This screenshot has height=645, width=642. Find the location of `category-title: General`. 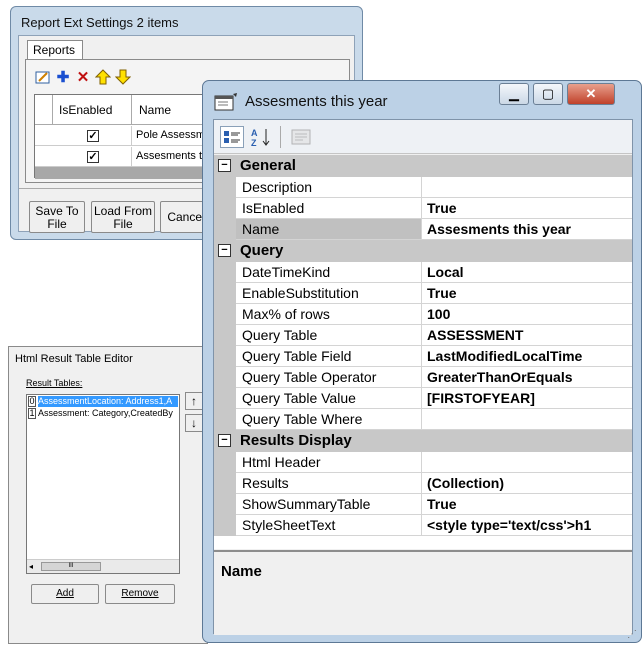

category-title: General is located at coordinates (268, 165).